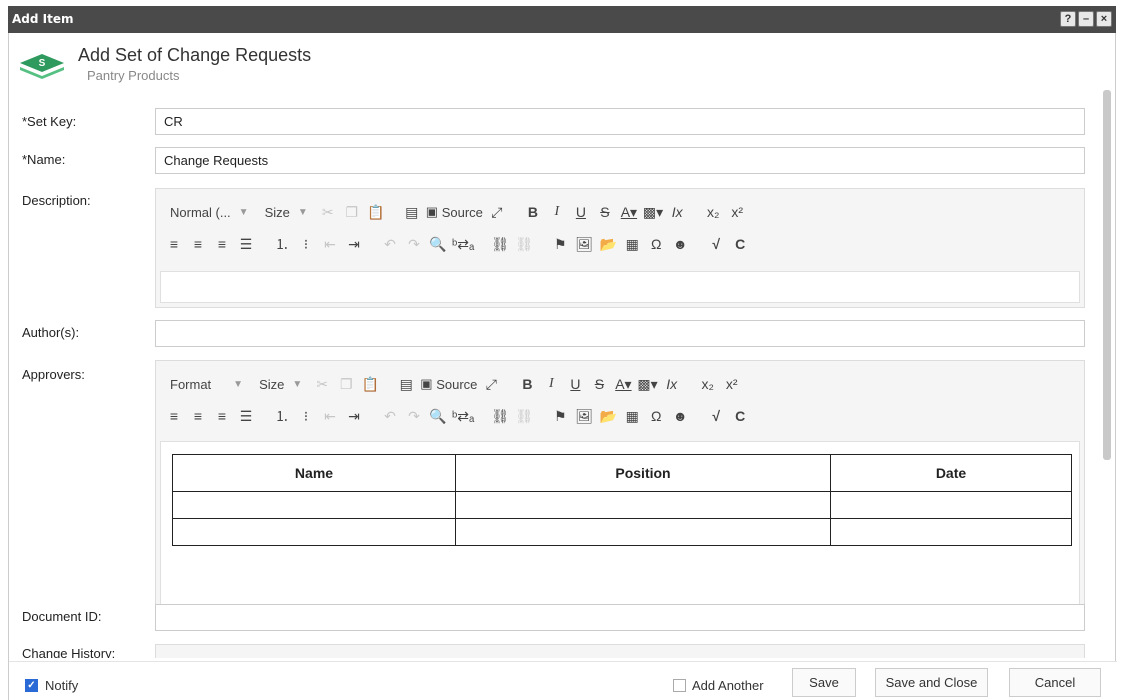  What do you see at coordinates (931, 682) in the screenshot?
I see `save-and-close-button: Save and Close` at bounding box center [931, 682].